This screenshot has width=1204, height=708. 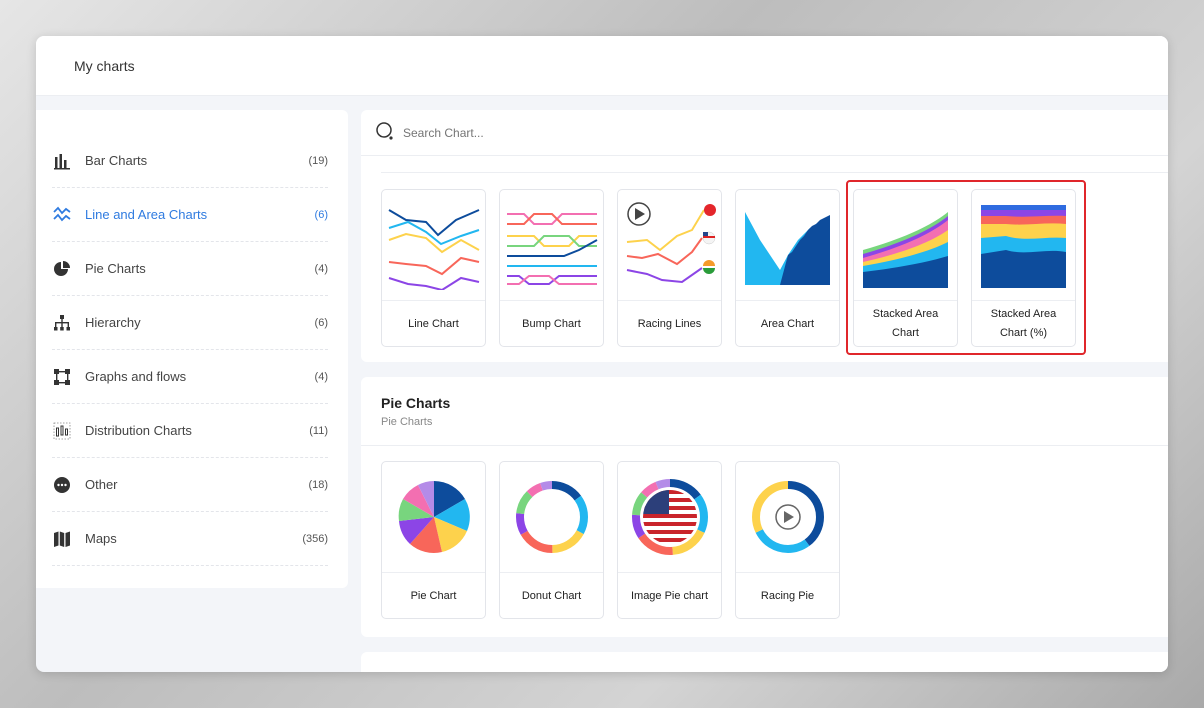 What do you see at coordinates (764, 133) in the screenshot?
I see `search-bar` at bounding box center [764, 133].